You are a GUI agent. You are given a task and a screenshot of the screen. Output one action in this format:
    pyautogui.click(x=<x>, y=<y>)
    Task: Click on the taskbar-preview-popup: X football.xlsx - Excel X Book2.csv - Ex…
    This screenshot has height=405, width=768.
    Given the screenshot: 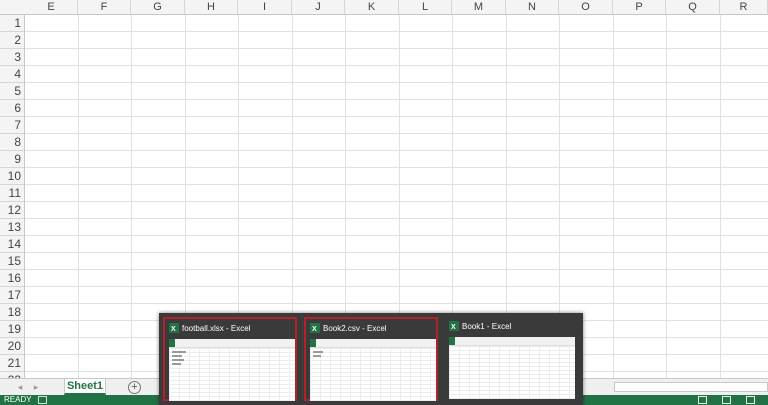 What is the action you would take?
    pyautogui.click(x=371, y=359)
    